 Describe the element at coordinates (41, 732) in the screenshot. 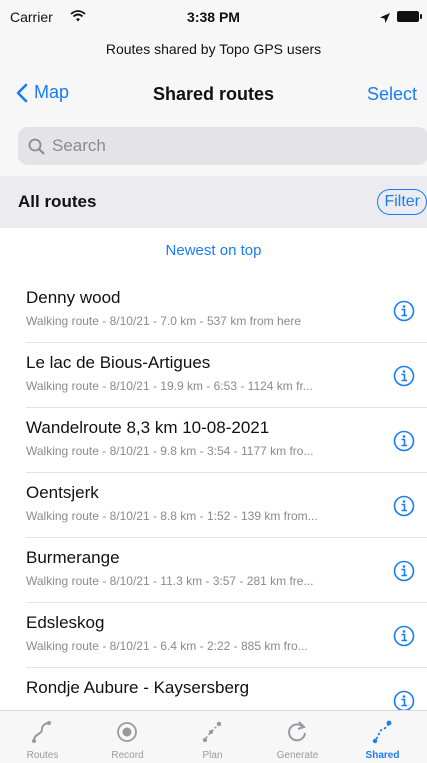

I see `routes-icon` at that location.